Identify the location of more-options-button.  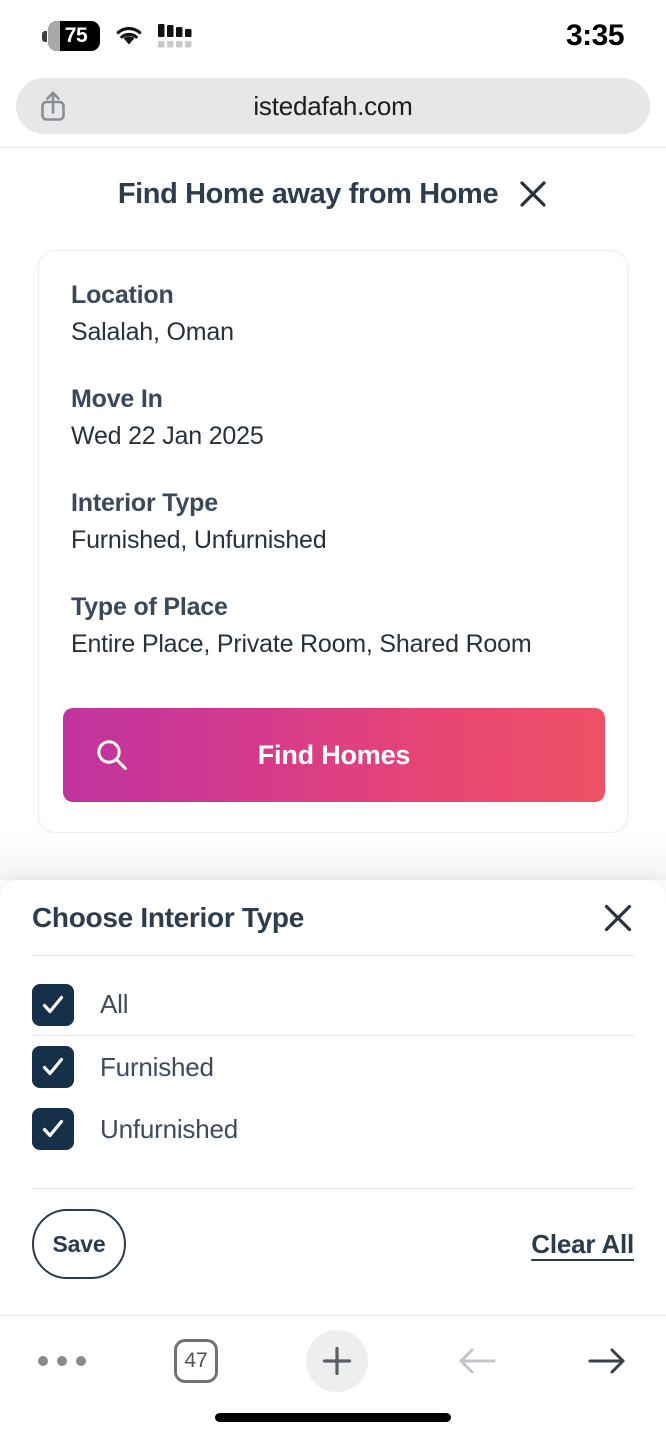
(62, 1361).